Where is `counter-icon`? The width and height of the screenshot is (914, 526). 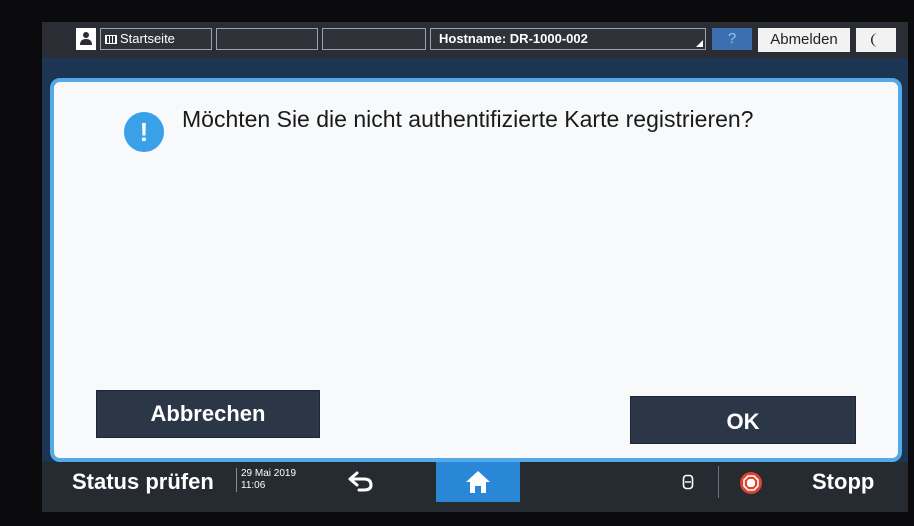
counter-icon is located at coordinates (688, 482).